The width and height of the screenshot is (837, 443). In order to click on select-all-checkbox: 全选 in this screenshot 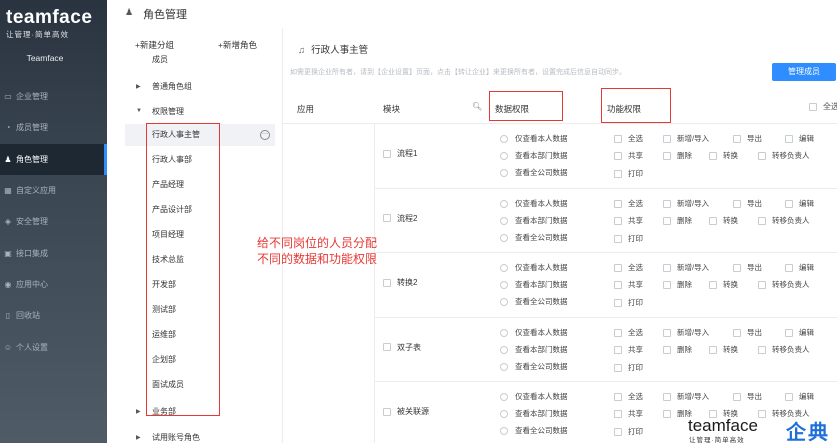, I will do `click(823, 106)`.